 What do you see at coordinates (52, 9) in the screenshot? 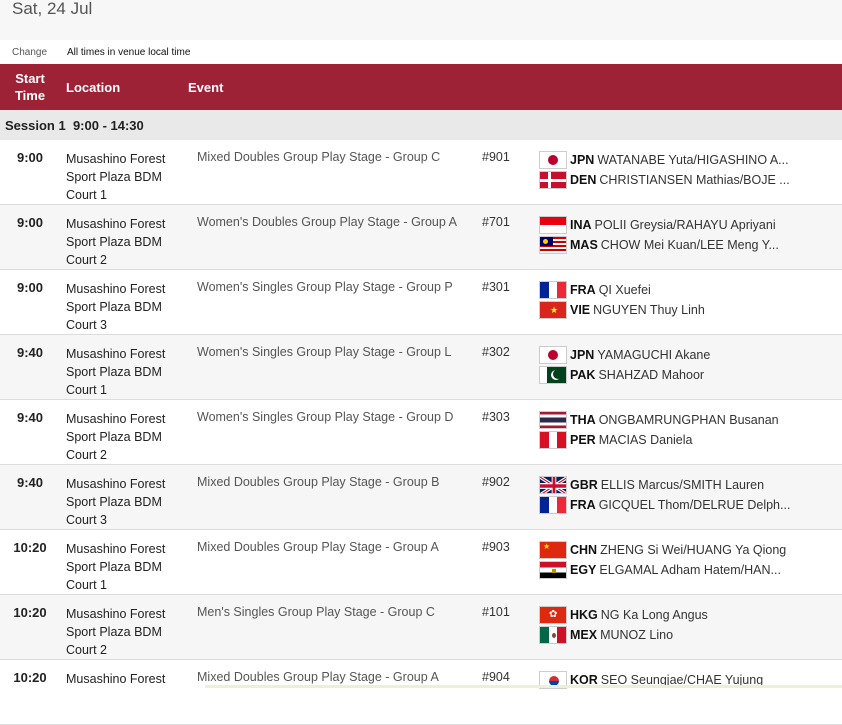
I see `schedule-date: Sat, 24 Jul` at bounding box center [52, 9].